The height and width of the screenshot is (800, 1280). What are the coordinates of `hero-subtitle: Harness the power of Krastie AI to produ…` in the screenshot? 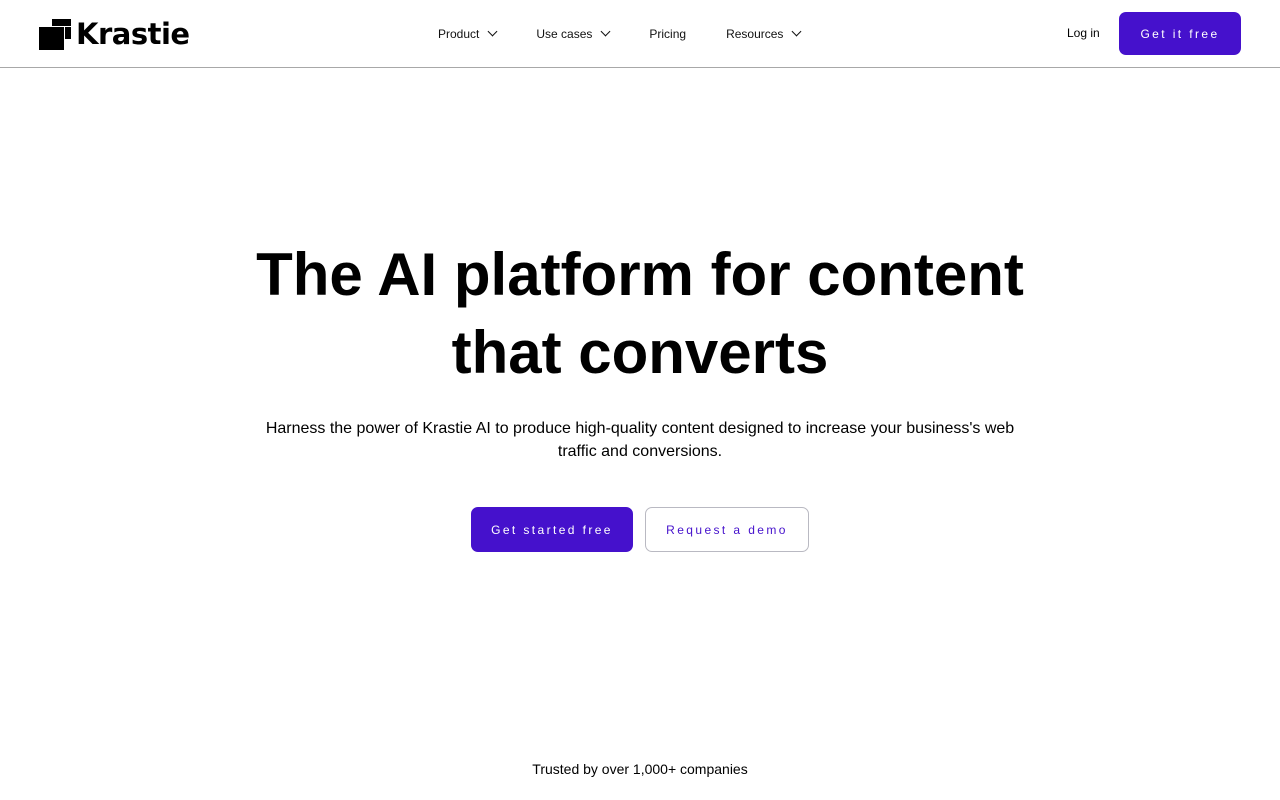 It's located at (640, 440).